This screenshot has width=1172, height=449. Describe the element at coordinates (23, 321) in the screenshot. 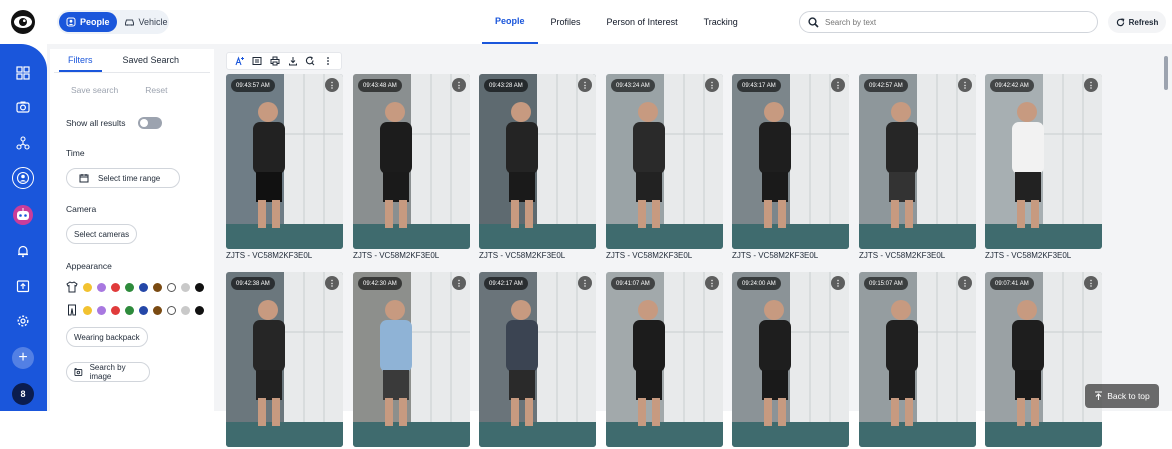

I see `settings-icon` at that location.